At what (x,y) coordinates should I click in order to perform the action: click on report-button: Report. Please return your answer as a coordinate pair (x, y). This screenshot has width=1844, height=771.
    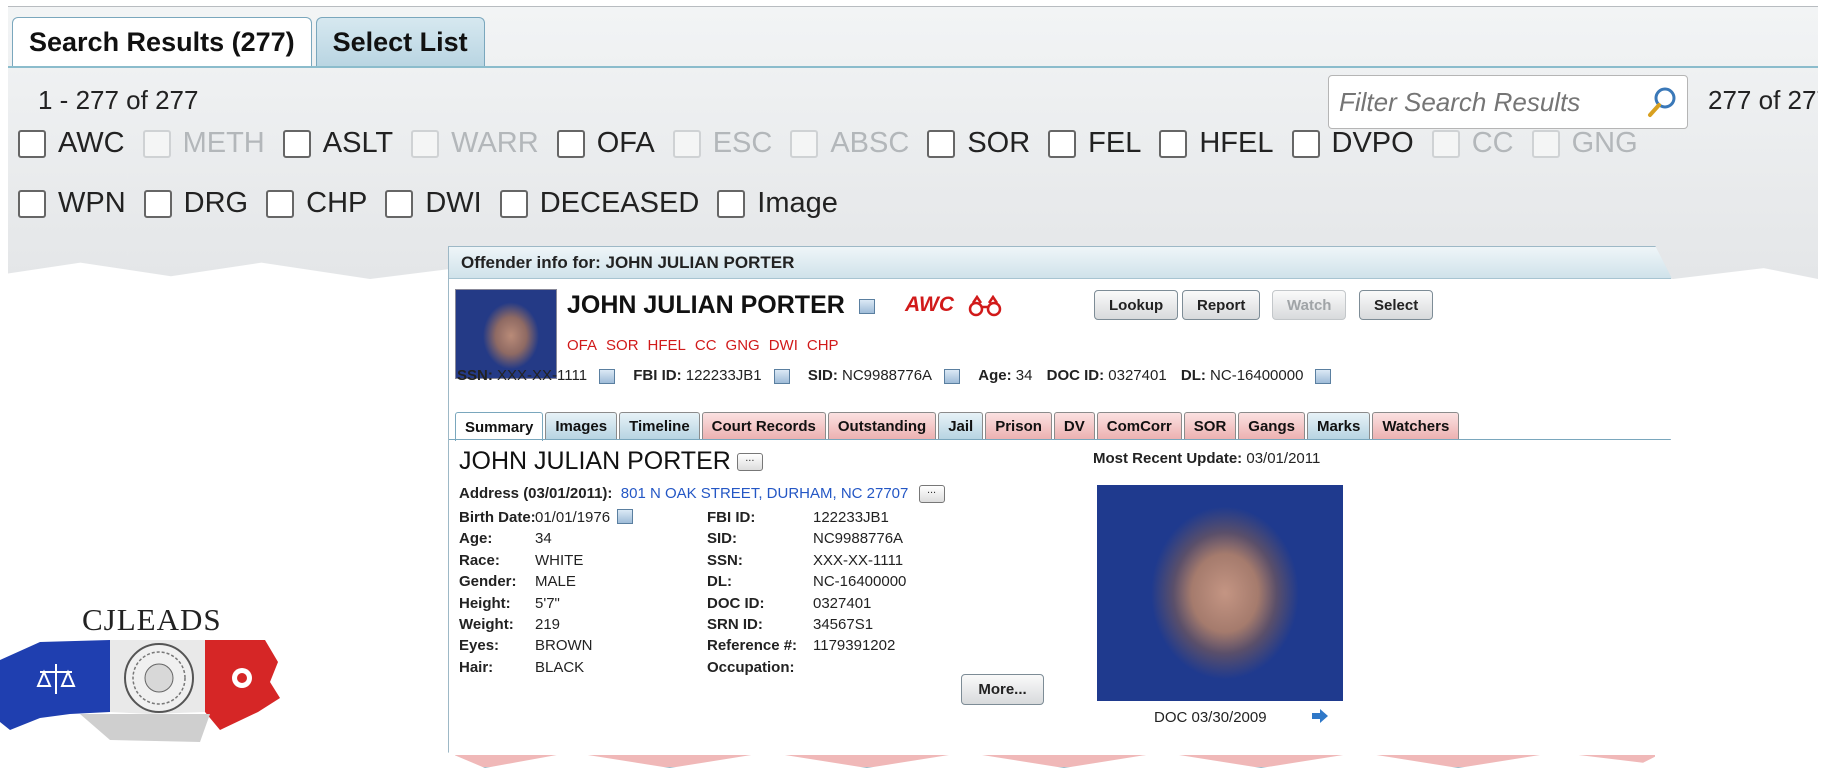
    Looking at the image, I should click on (1221, 305).